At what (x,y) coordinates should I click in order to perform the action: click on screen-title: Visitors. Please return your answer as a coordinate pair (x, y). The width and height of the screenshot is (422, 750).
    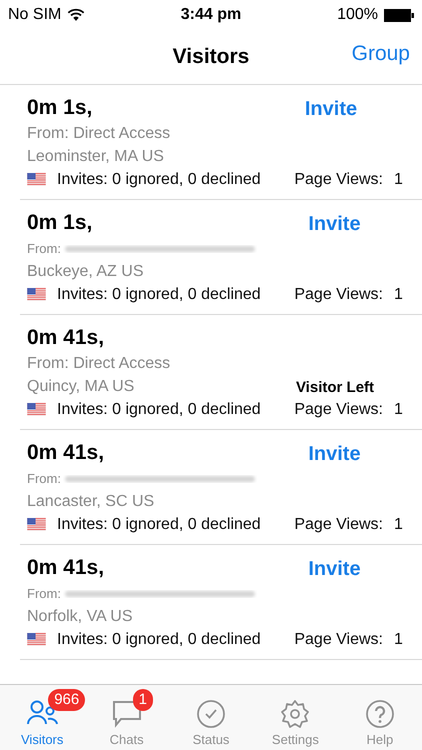
    Looking at the image, I should click on (211, 57).